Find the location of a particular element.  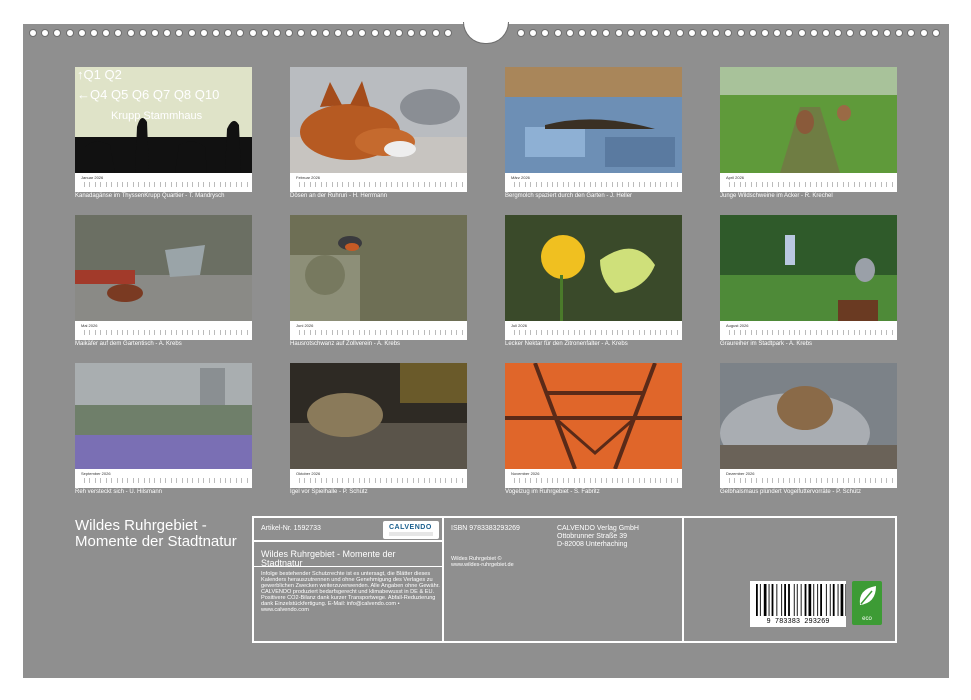

sign-line-3: Krupp Stammhaus is located at coordinates (157, 116).